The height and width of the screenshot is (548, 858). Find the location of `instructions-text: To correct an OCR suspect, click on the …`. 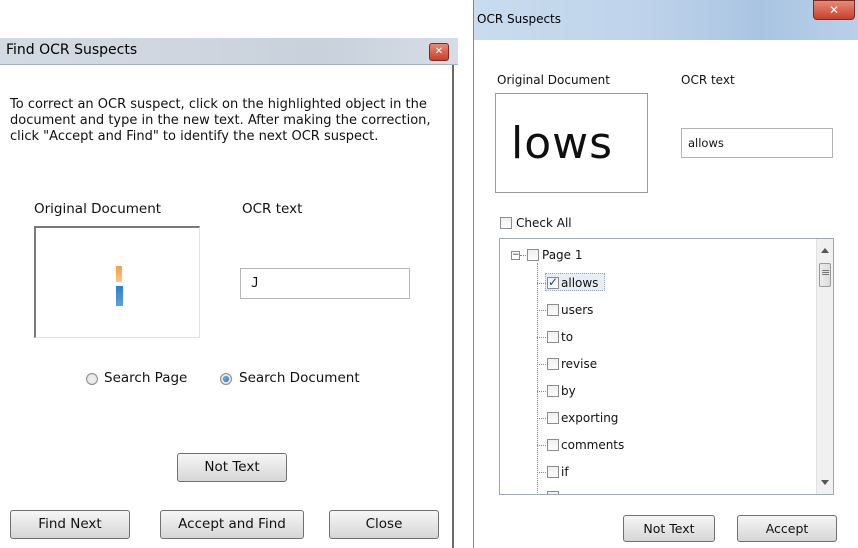

instructions-text: To correct an OCR suspect, click on the … is located at coordinates (220, 120).